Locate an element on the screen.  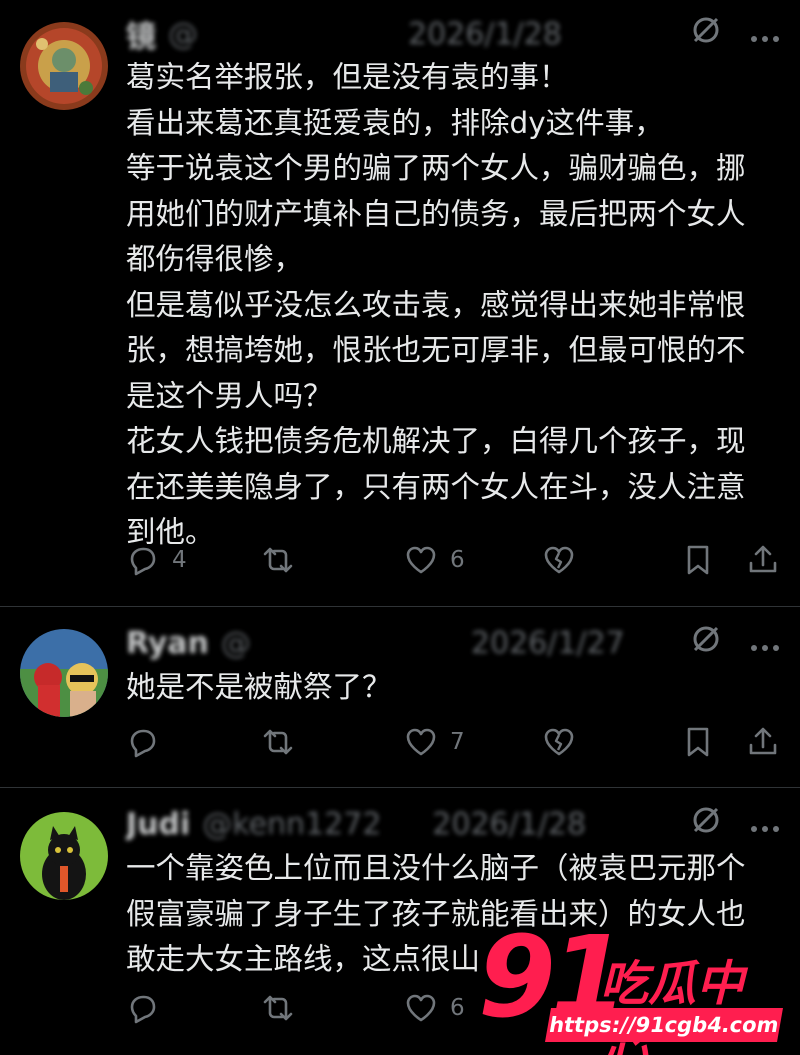
post-date: 2026/1/27 is located at coordinates (547, 643).